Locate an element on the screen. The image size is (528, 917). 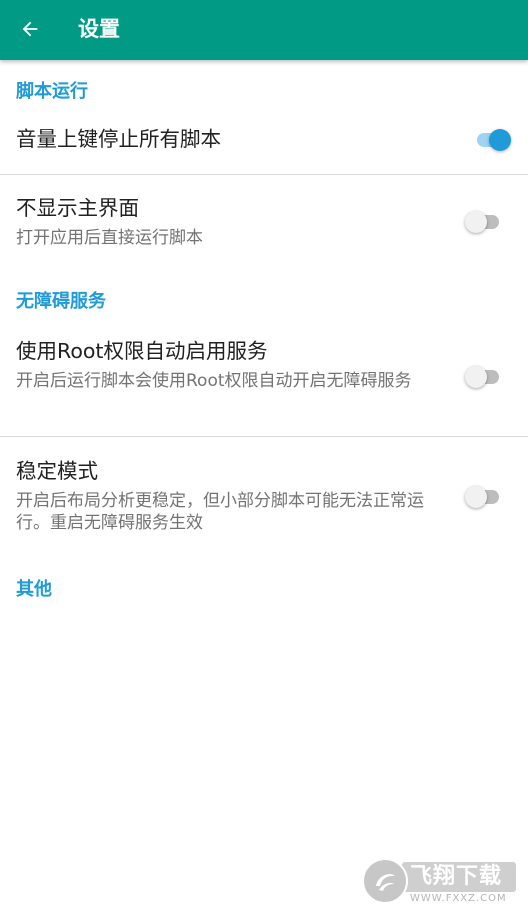
app-bar: 设置 is located at coordinates (264, 30).